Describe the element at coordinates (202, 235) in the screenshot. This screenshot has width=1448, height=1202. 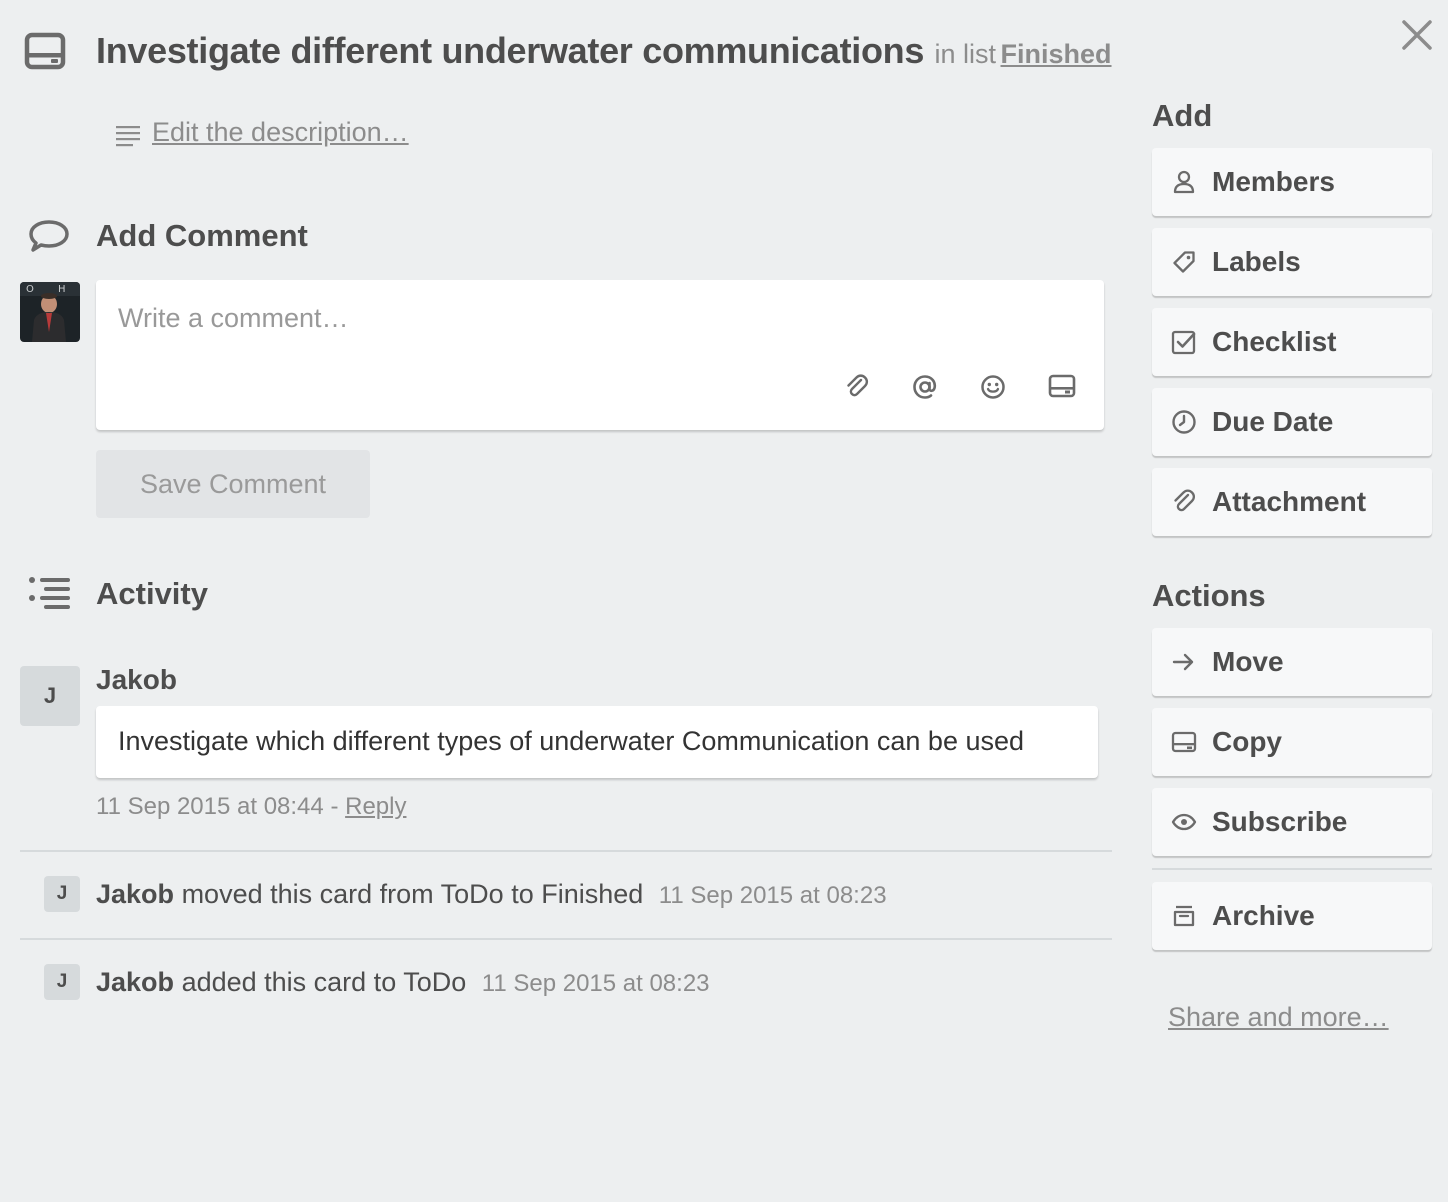
I see `add-comment-heading: Add Comment` at that location.